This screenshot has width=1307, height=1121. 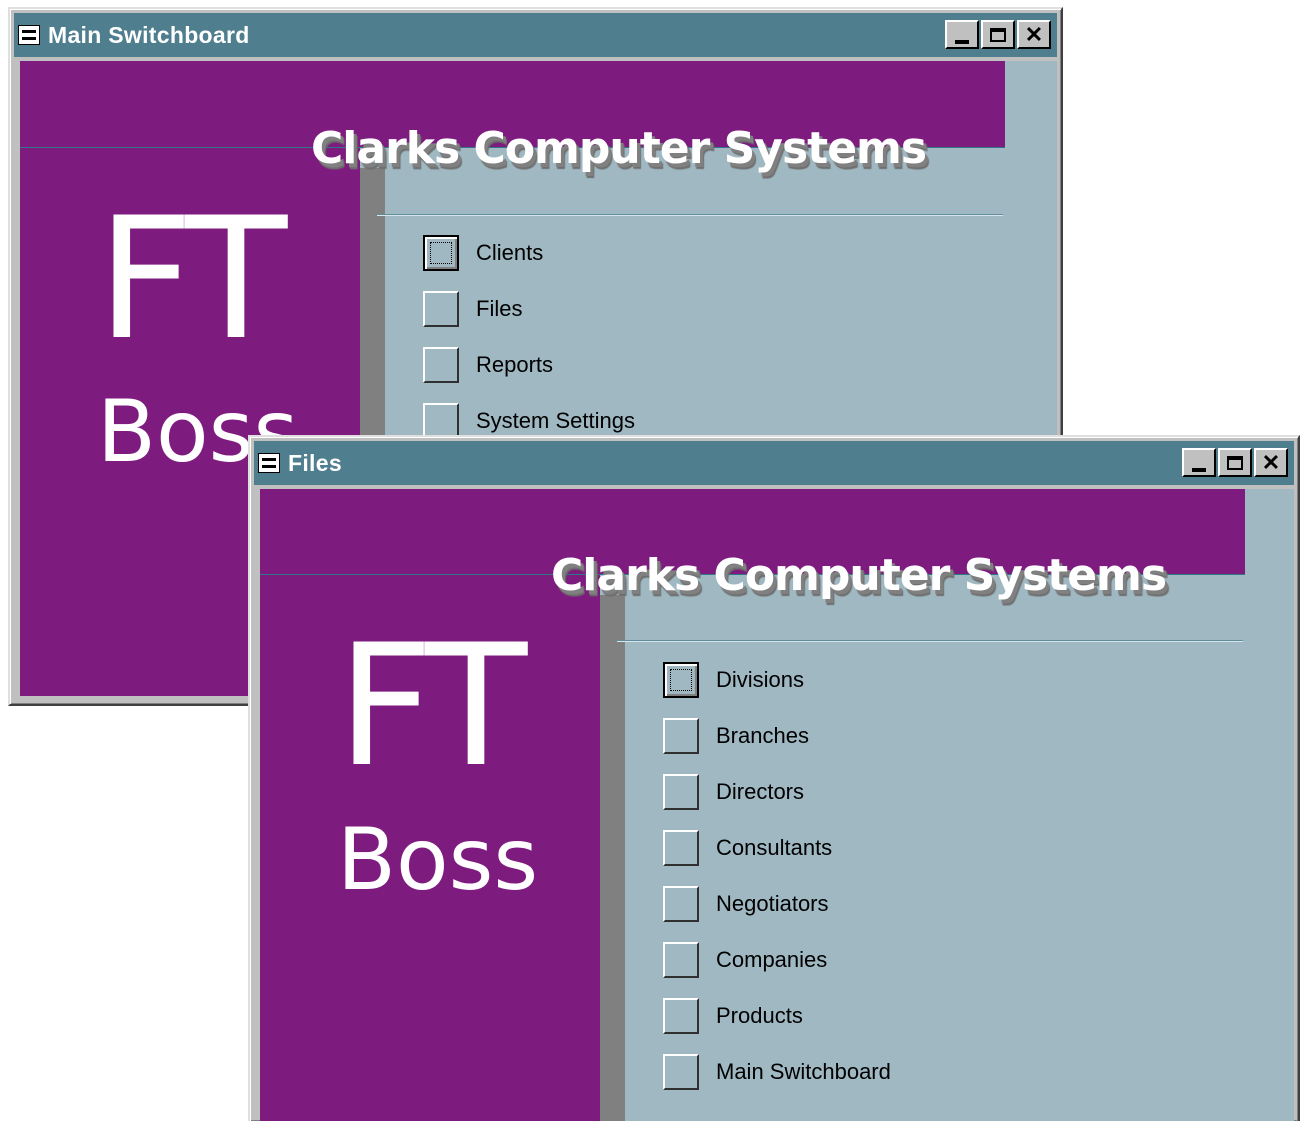 I want to click on menu-item-label: Main Switchboard, so click(x=803, y=1071).